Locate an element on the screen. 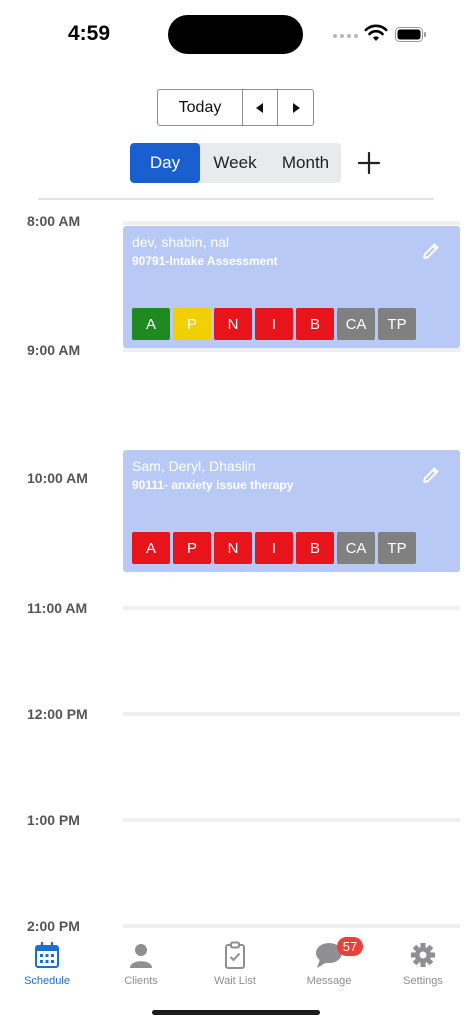 This screenshot has width=471, height=1024. tab-label: Schedule is located at coordinates (47, 981).